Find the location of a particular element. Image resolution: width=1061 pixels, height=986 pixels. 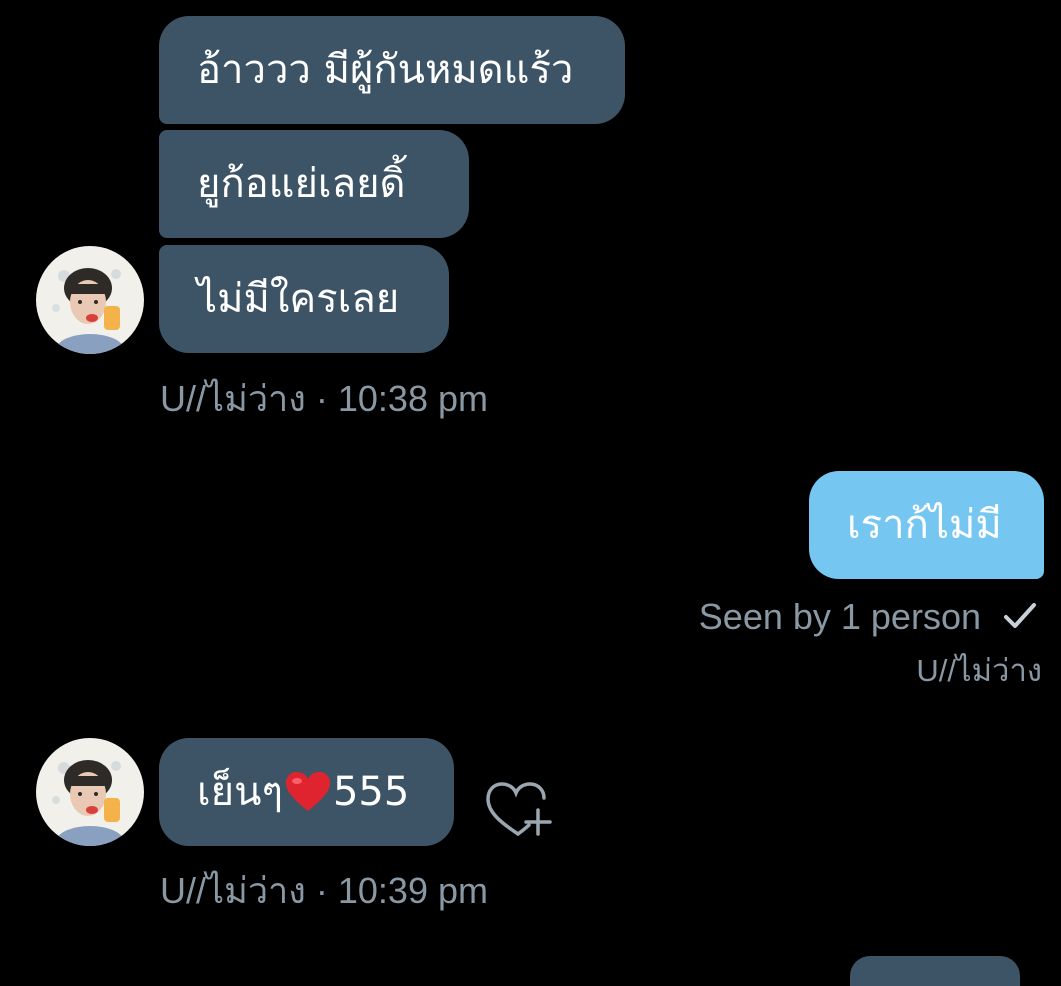

add-reaction-button is located at coordinates (518, 812).